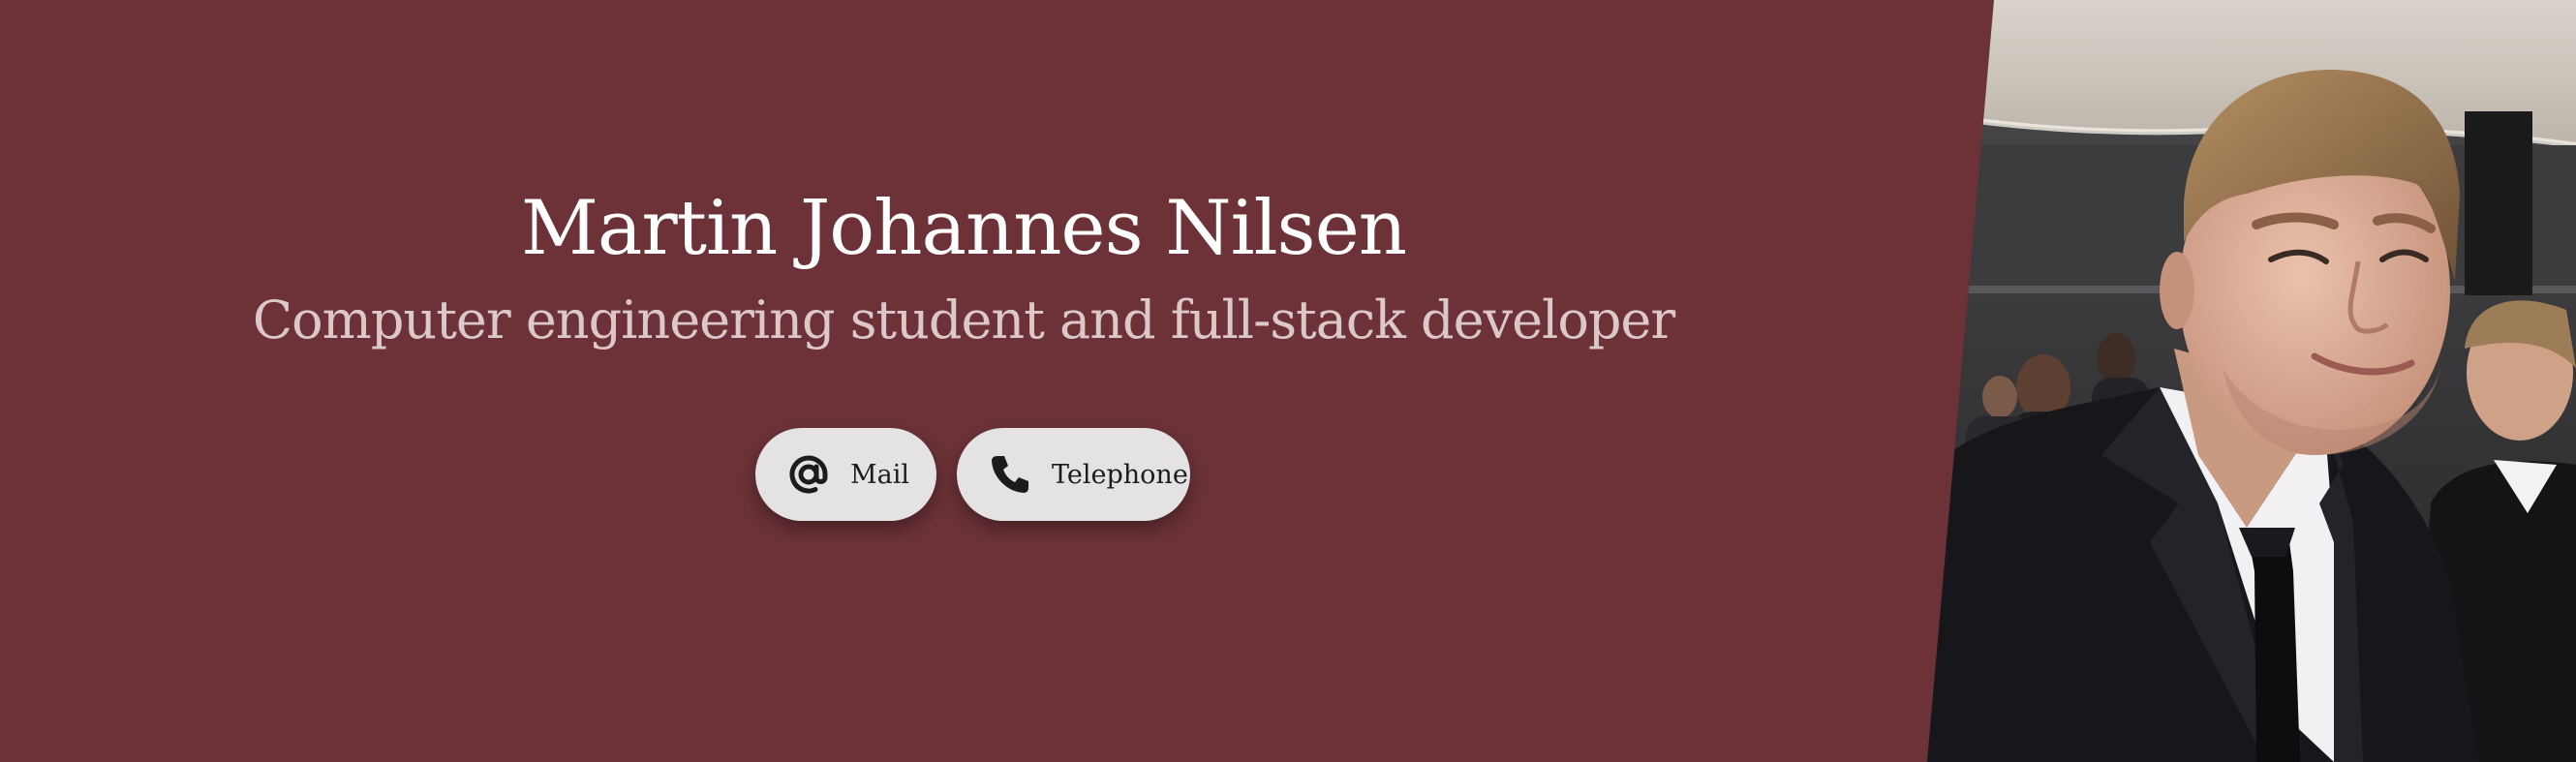  I want to click on mail-label: Mail, so click(880, 475).